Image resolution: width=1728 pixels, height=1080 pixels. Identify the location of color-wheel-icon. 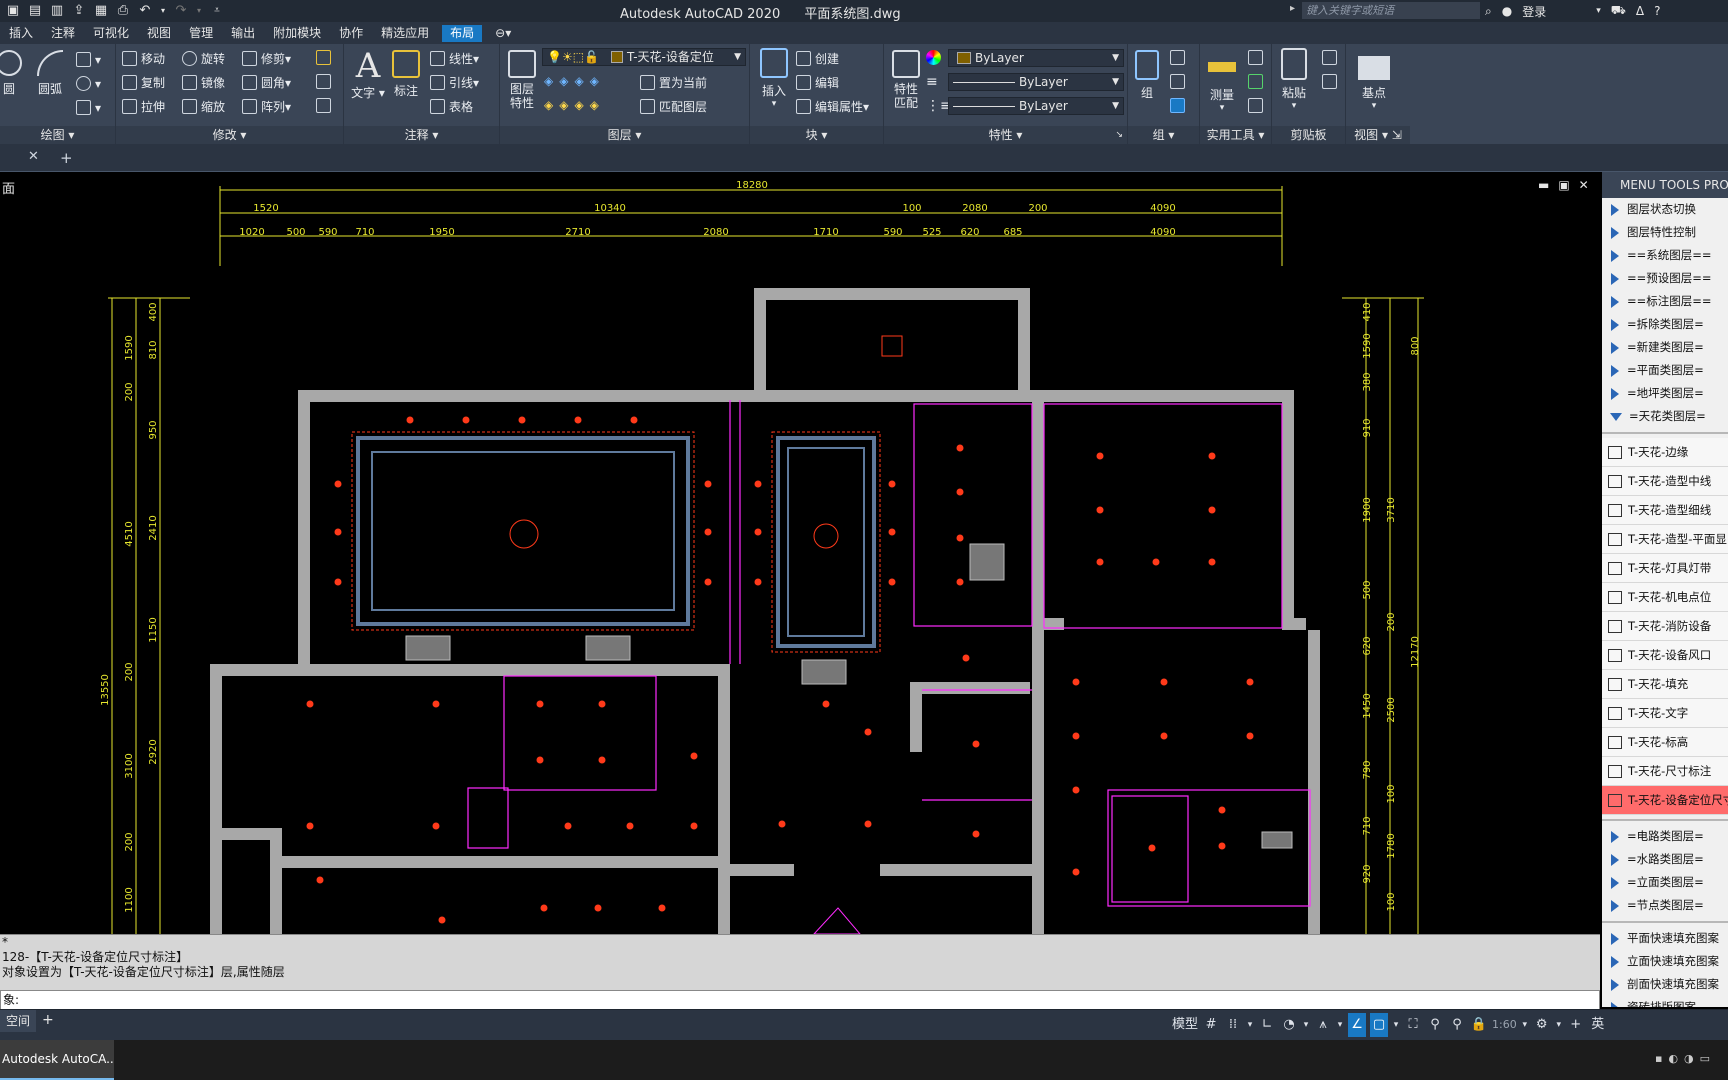
(935, 57).